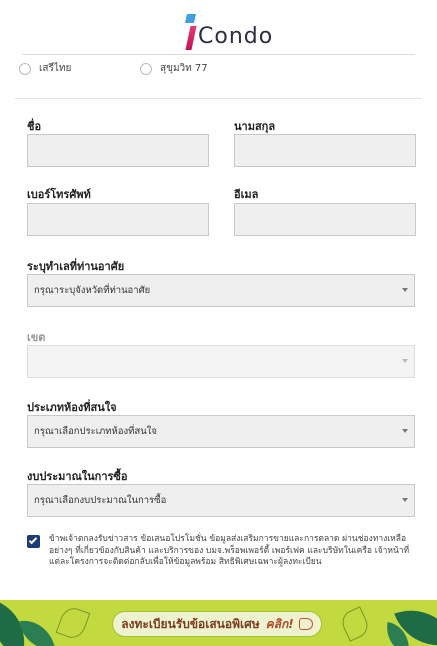 This screenshot has height=646, width=437. I want to click on room-type-label: ประเภทห้องที่สนใจ, so click(72, 407).